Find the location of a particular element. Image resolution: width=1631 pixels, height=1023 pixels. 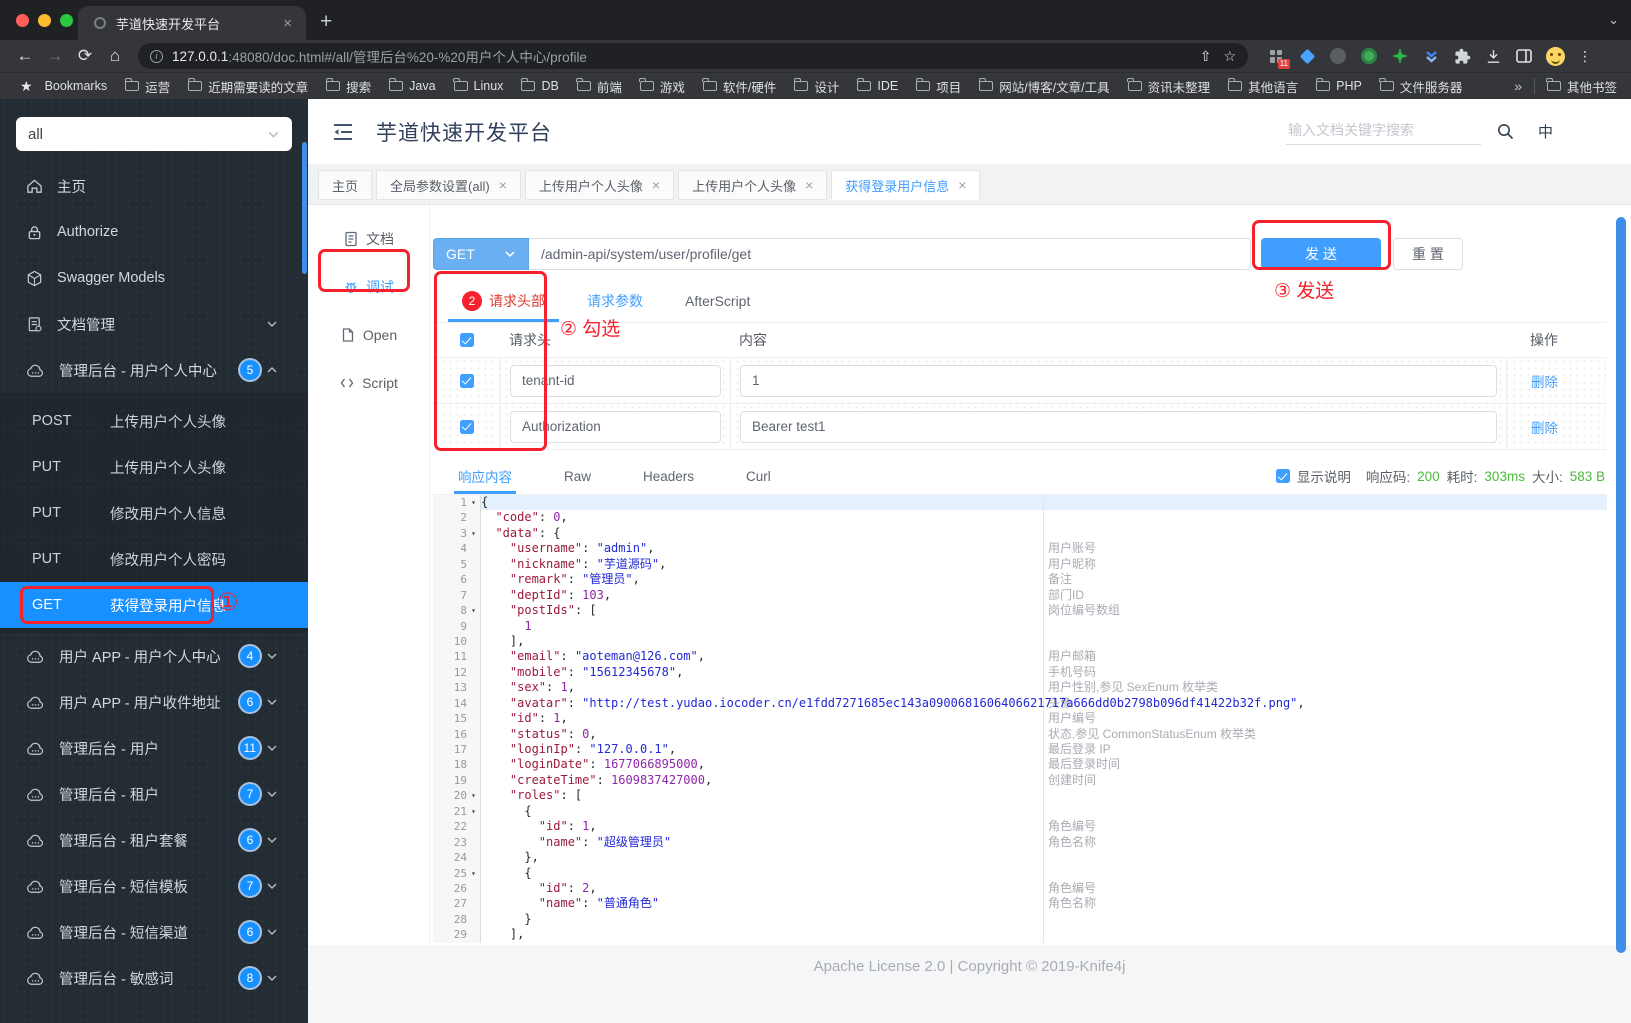

show-desc-checkbox is located at coordinates (1282, 476).